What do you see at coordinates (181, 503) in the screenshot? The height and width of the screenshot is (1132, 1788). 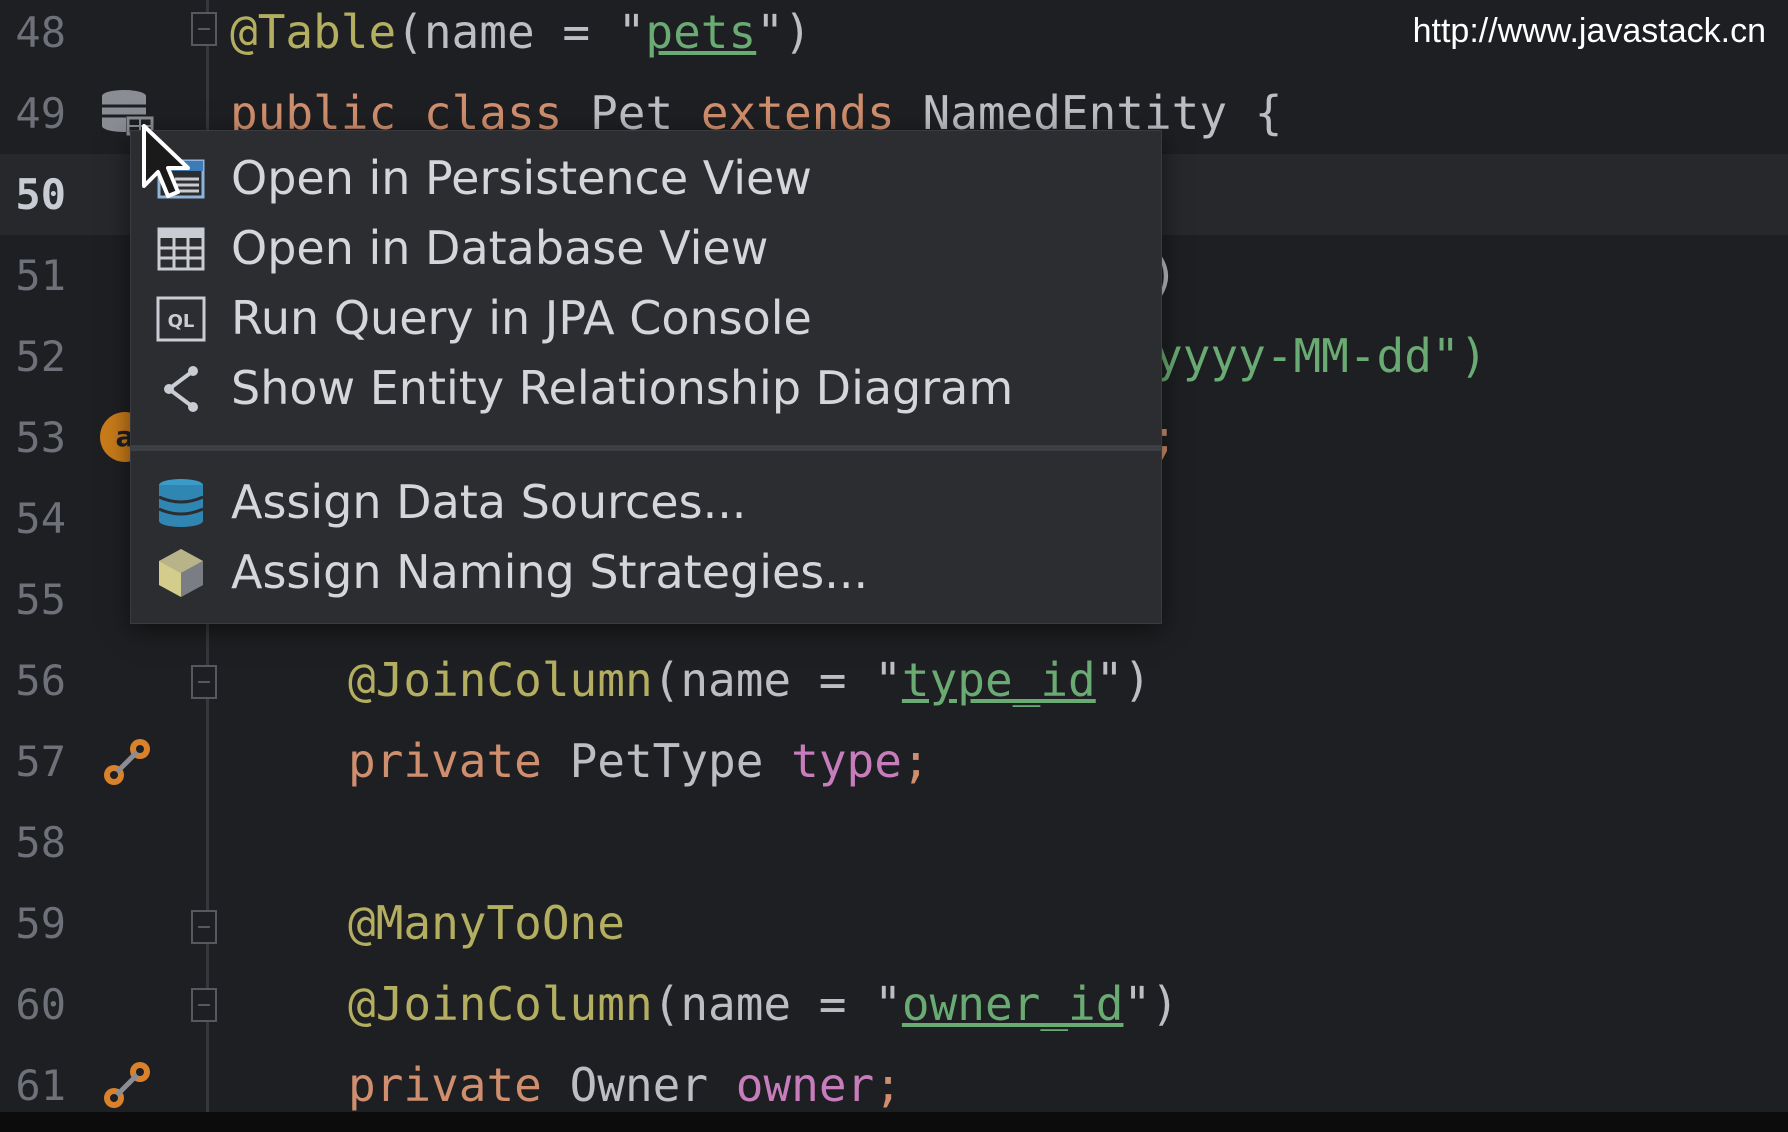 I see `database-icon` at bounding box center [181, 503].